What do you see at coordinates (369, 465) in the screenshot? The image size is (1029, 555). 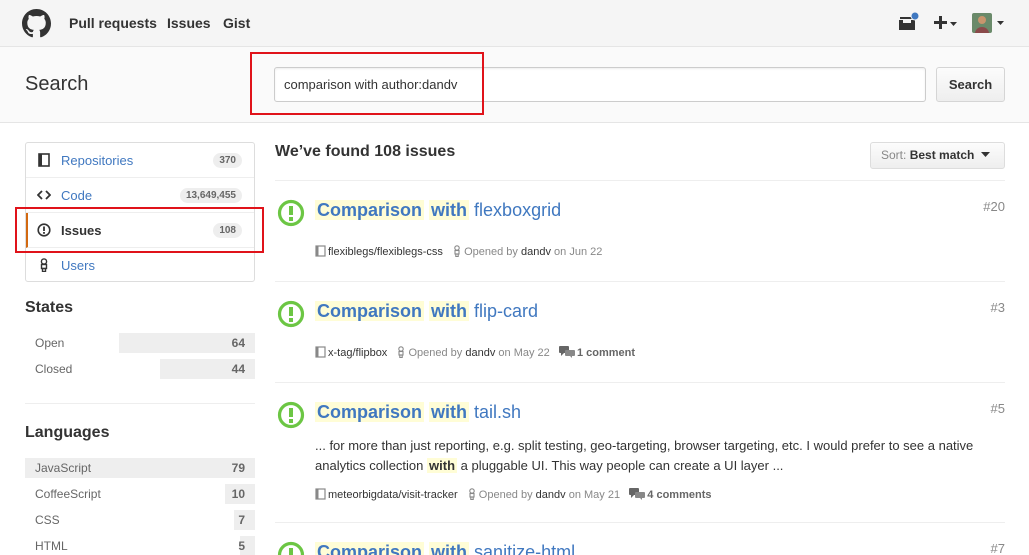 I see `snippet-text: analytics collection` at bounding box center [369, 465].